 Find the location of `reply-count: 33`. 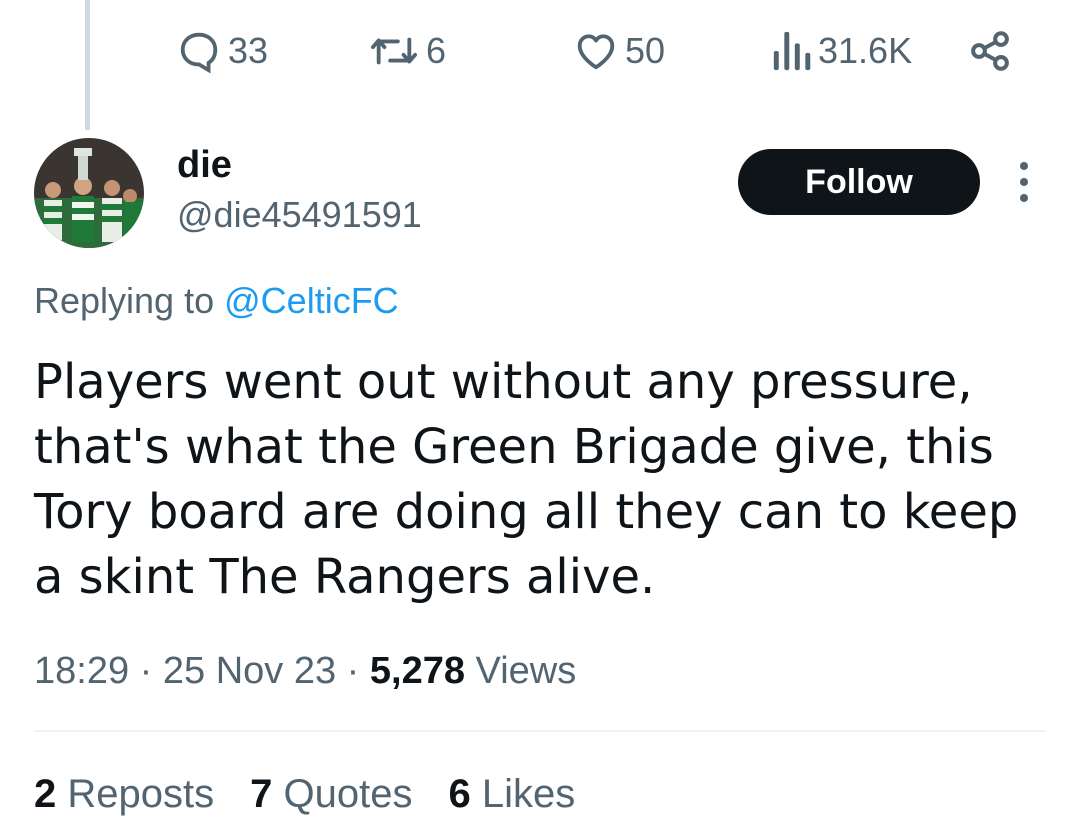

reply-count: 33 is located at coordinates (248, 50).